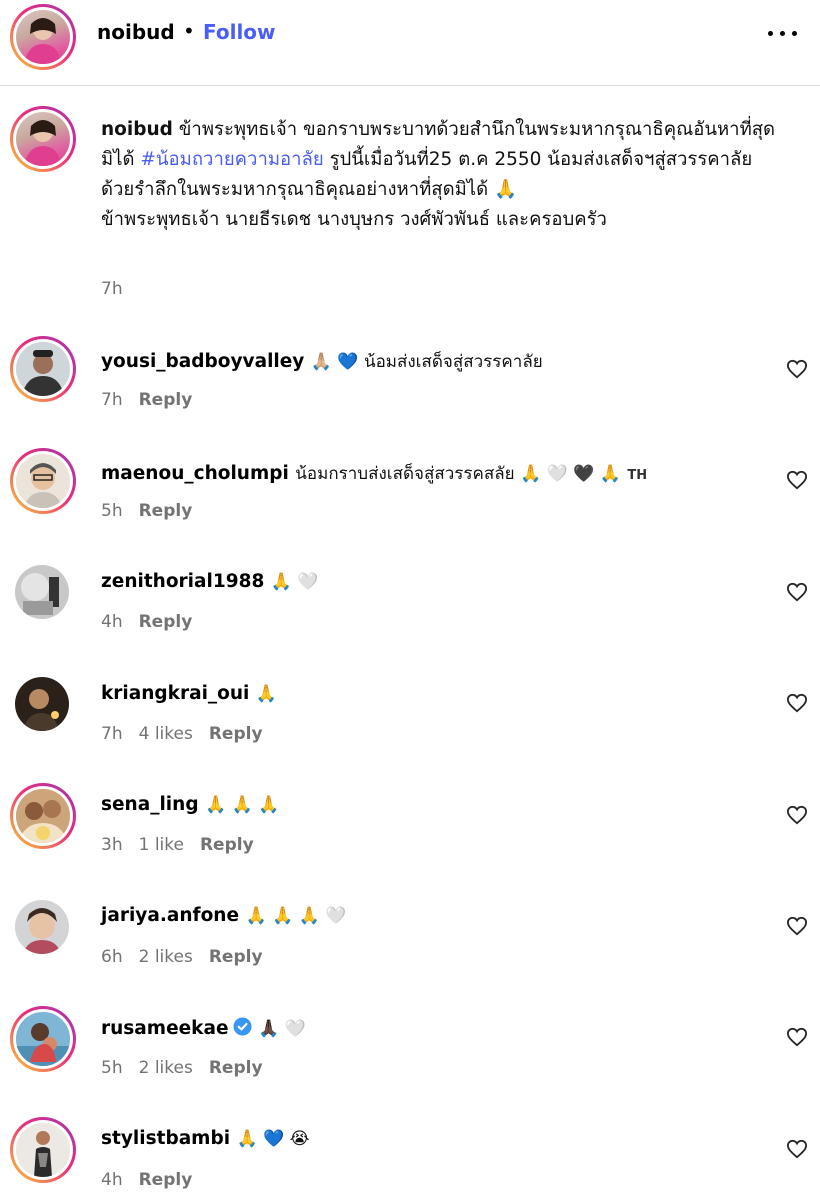 The width and height of the screenshot is (820, 1204). What do you see at coordinates (112, 845) in the screenshot?
I see `comment-time: 3h` at bounding box center [112, 845].